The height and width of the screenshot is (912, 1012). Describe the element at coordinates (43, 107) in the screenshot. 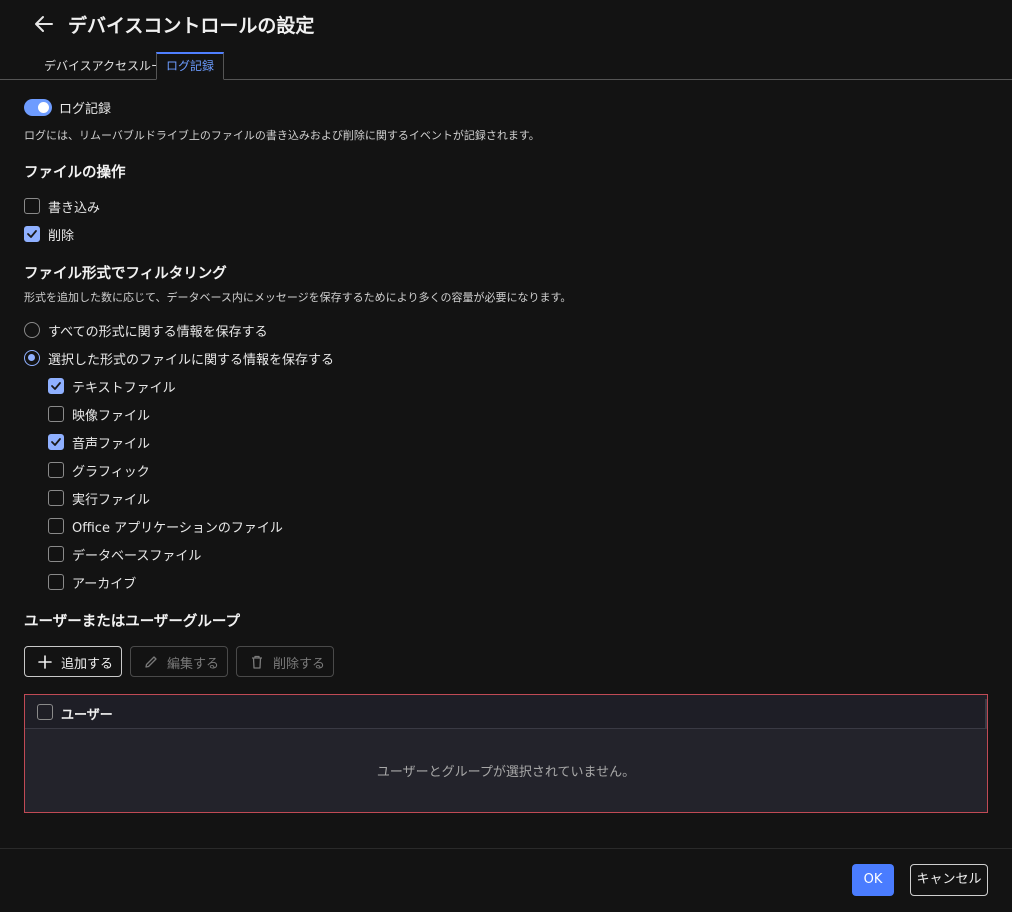

I see `toggle-knob` at that location.